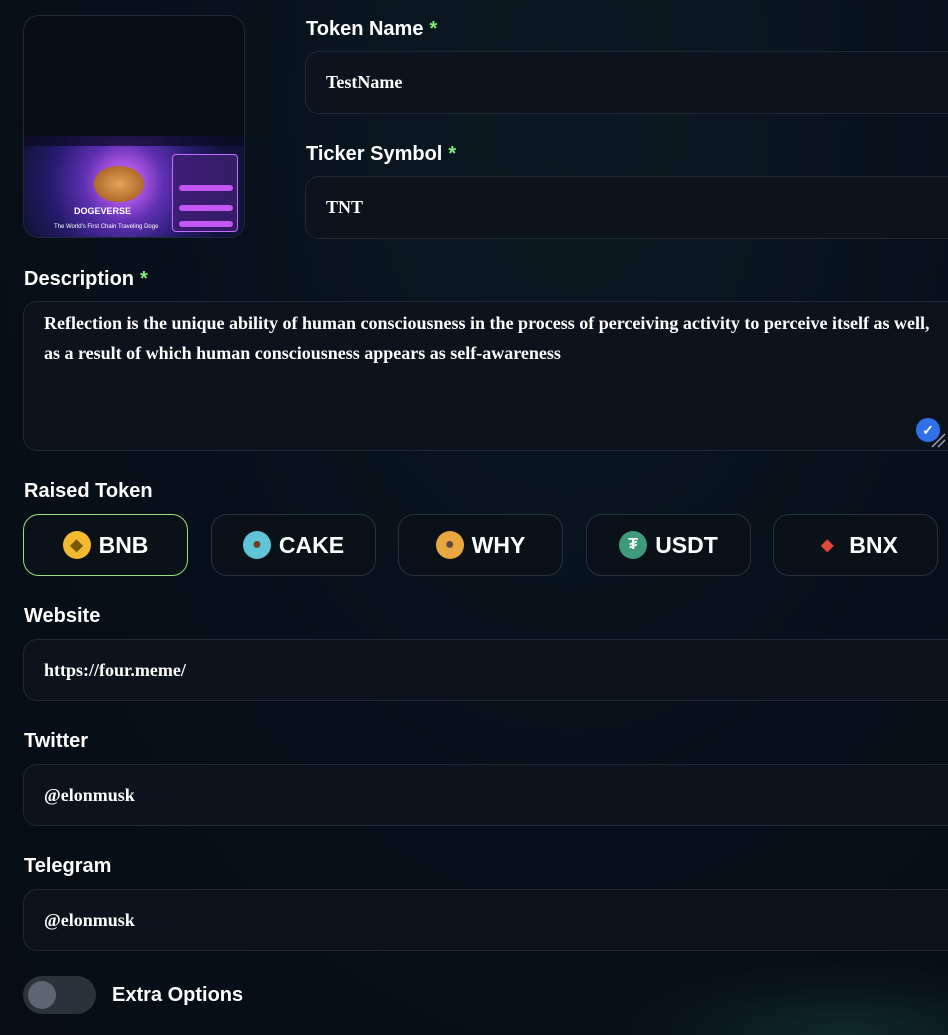 Image resolution: width=948 pixels, height=1035 pixels. Describe the element at coordinates (311, 544) in the screenshot. I see `raised-token-option-label: CAKE` at that location.